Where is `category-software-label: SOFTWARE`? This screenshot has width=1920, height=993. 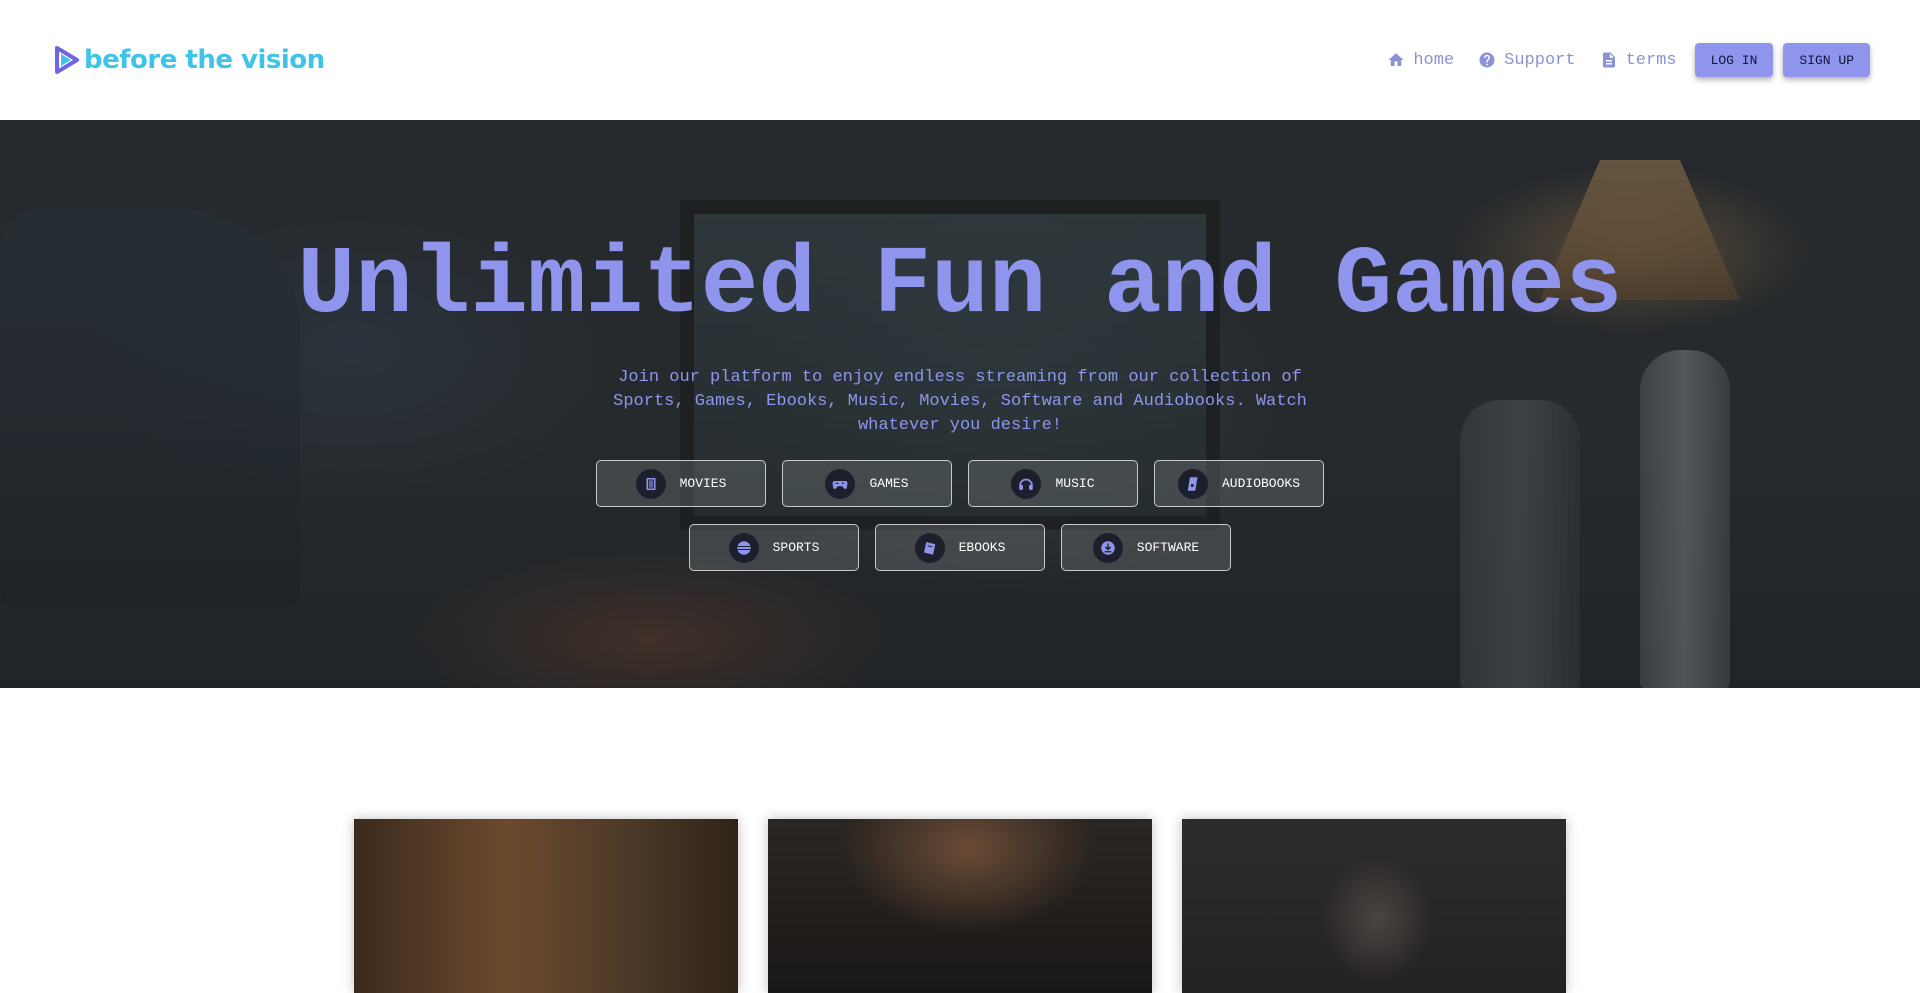 category-software-label: SOFTWARE is located at coordinates (1168, 547).